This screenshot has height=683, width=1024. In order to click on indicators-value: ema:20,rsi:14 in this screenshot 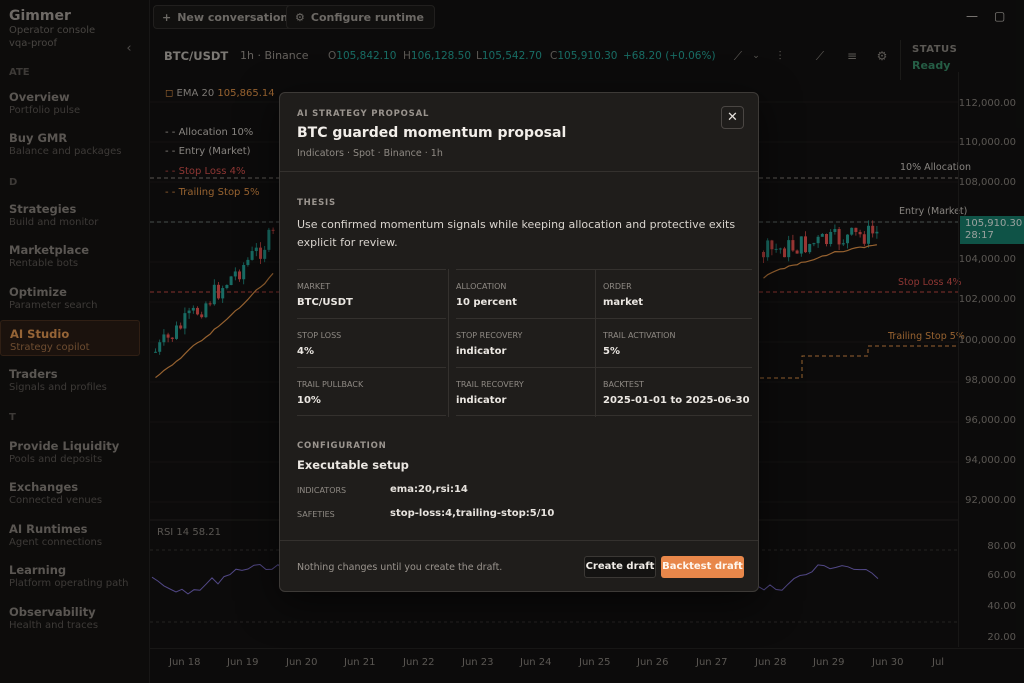, I will do `click(429, 489)`.